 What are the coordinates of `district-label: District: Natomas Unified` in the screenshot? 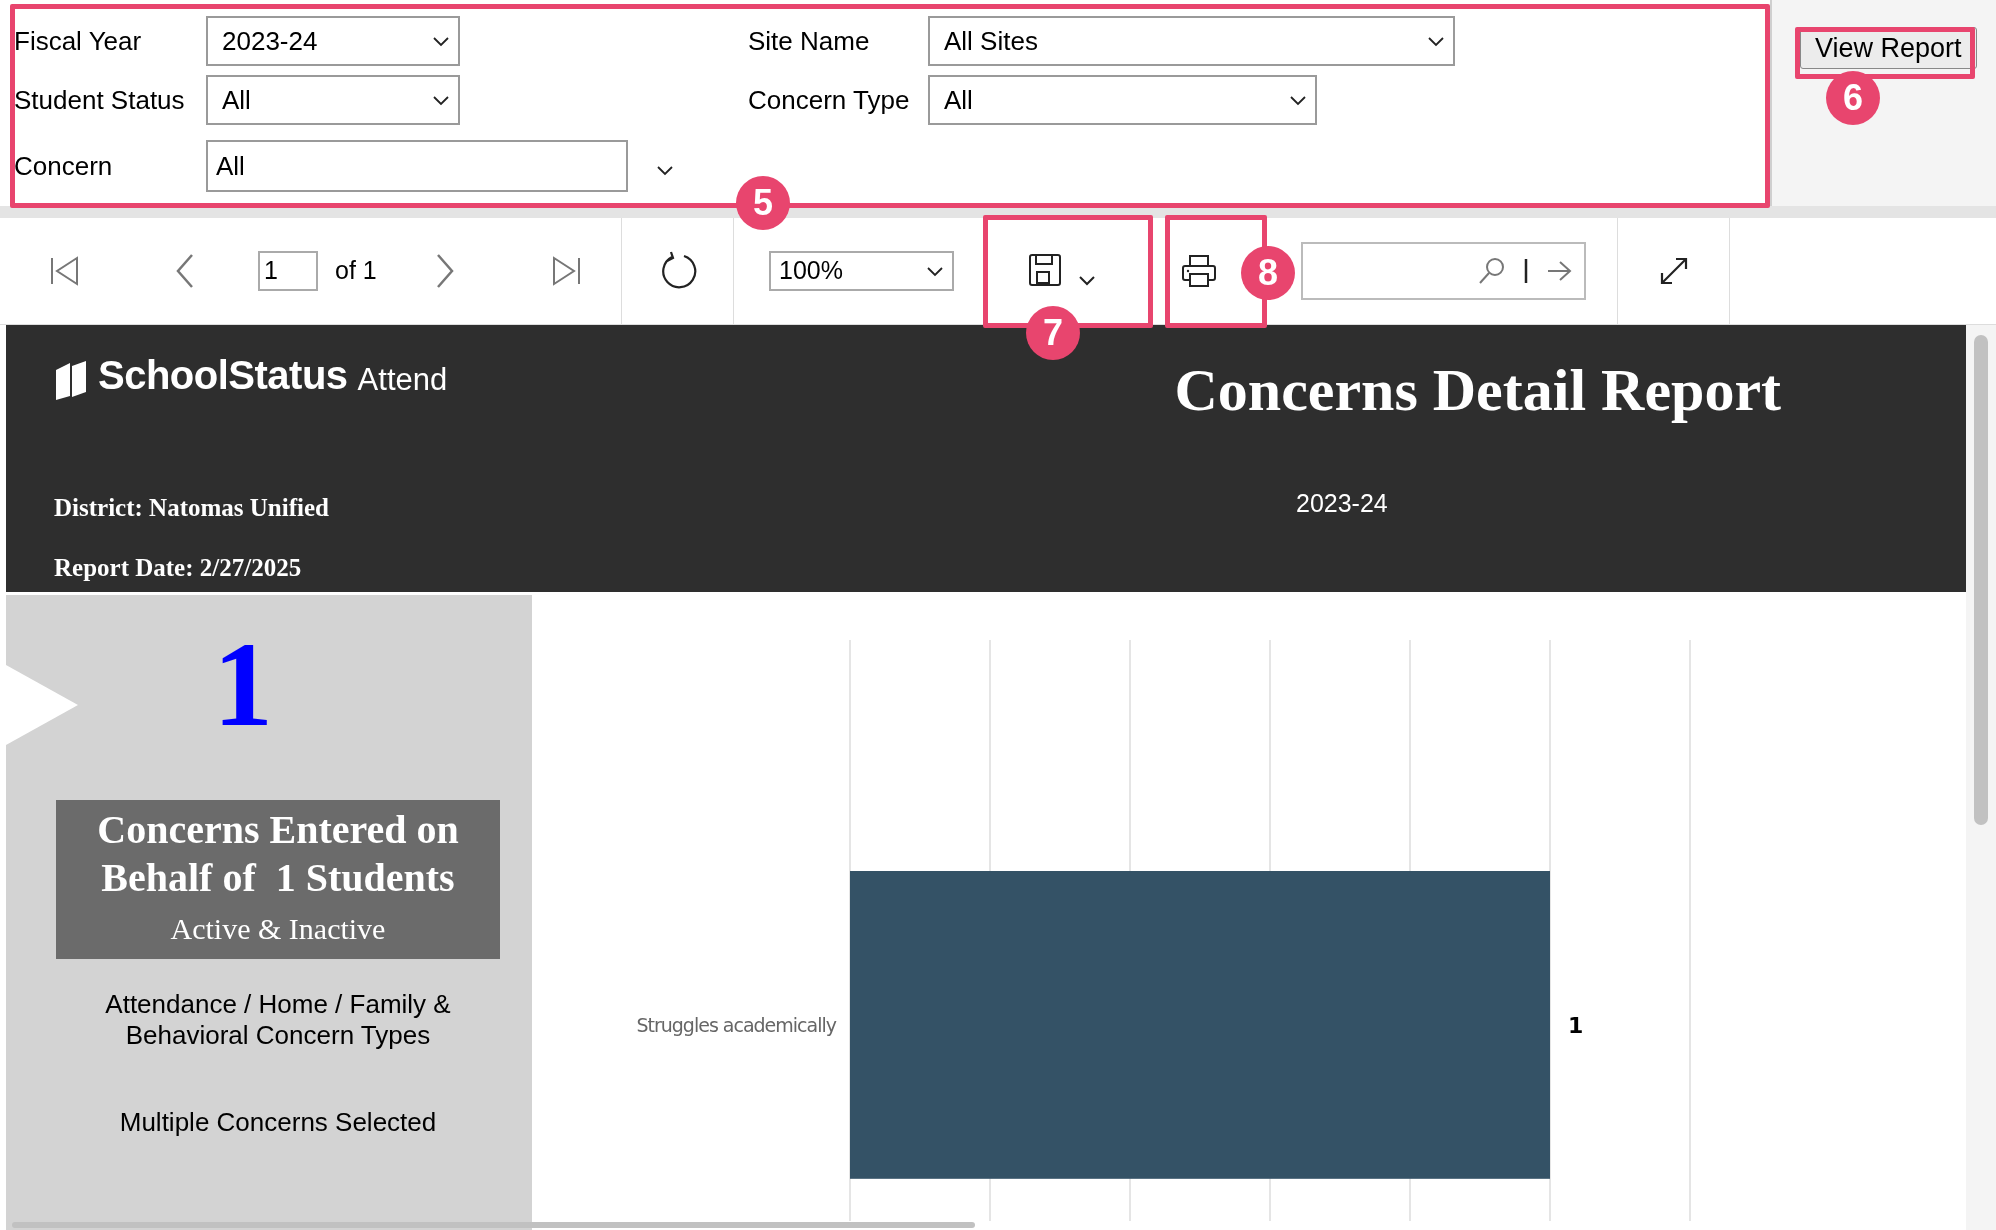 It's located at (192, 508).